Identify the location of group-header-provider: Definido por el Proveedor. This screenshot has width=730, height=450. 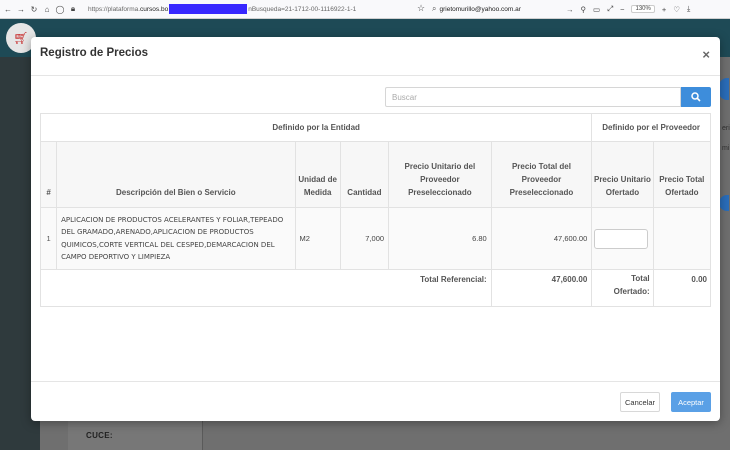
(651, 127).